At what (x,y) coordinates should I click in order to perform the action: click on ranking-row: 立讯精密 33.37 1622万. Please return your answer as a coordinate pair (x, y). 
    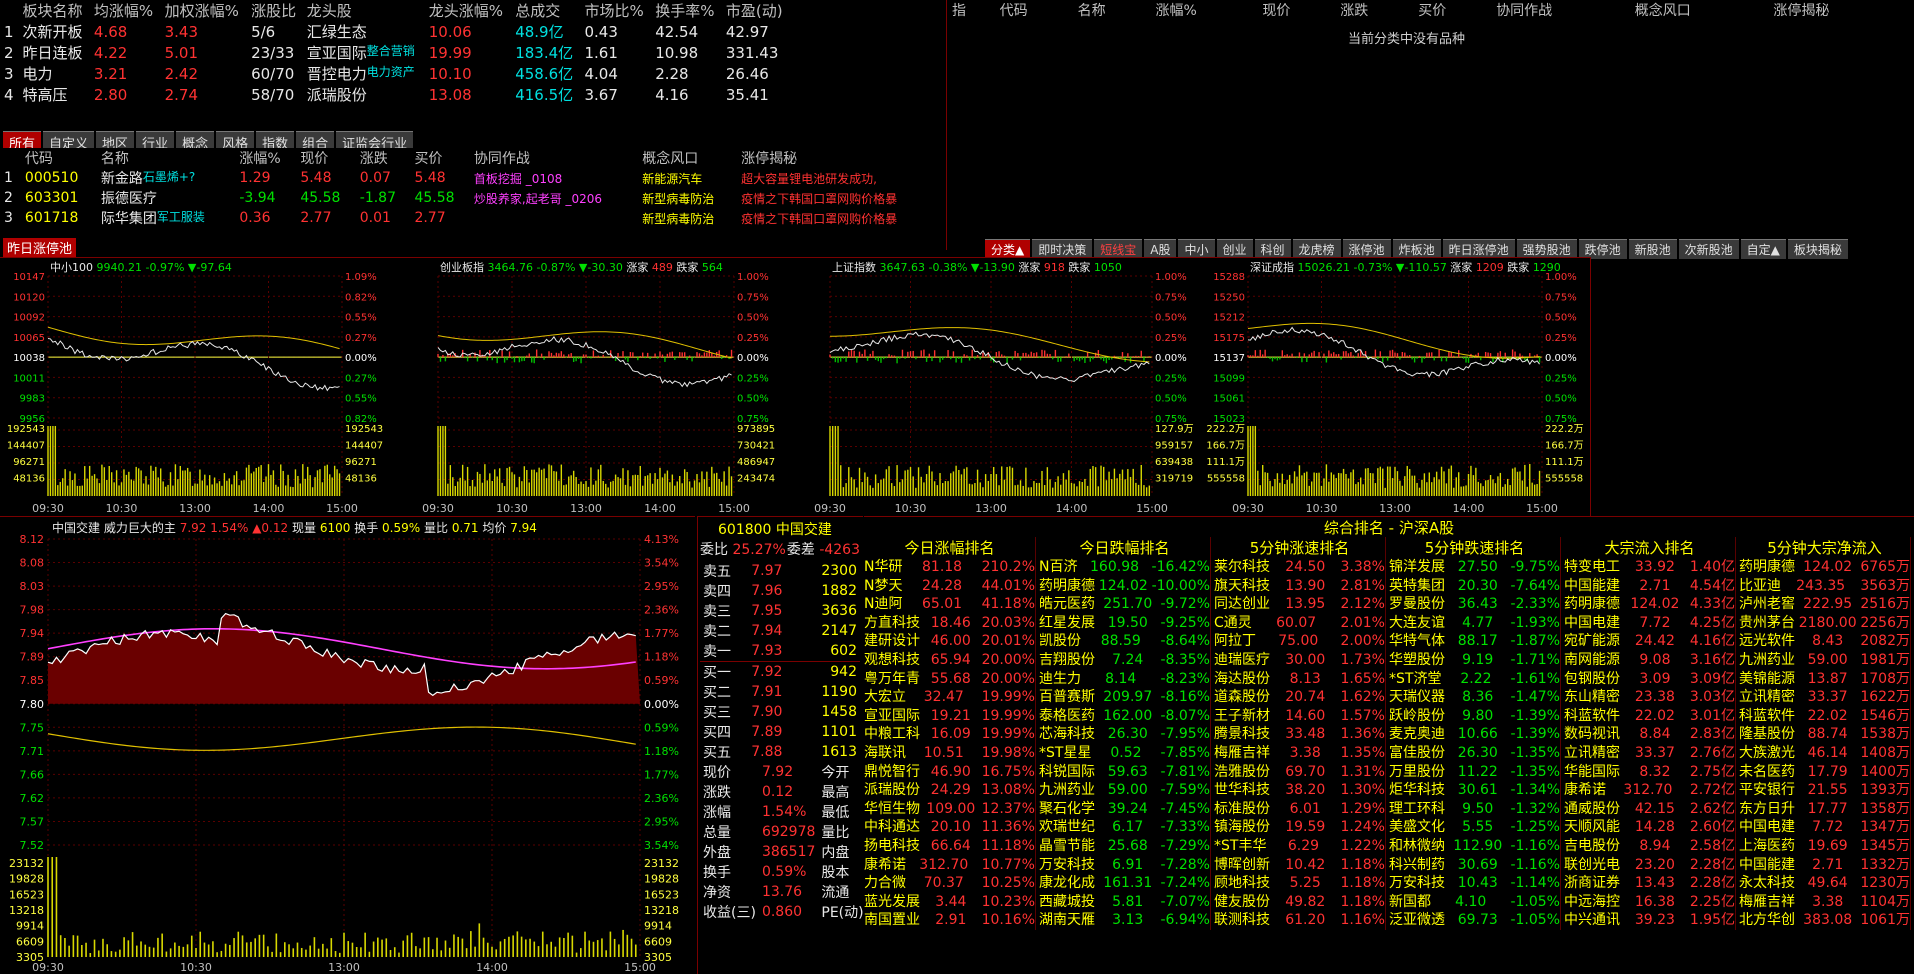
    Looking at the image, I should click on (1824, 697).